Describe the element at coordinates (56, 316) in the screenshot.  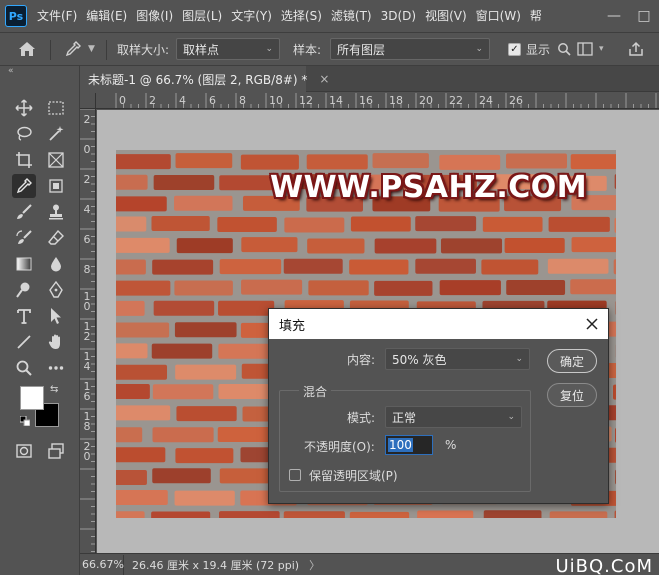
I see `path-selection-tool` at that location.